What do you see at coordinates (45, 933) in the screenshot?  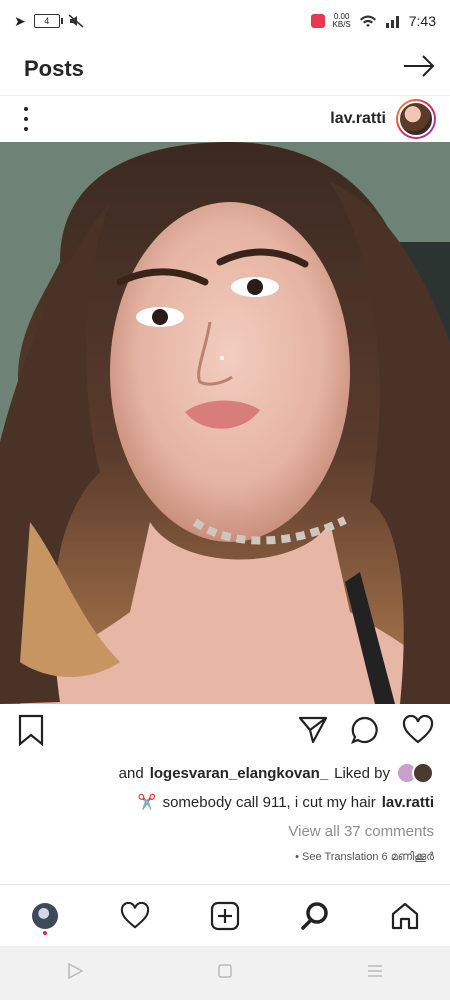 I see `notification-dot` at bounding box center [45, 933].